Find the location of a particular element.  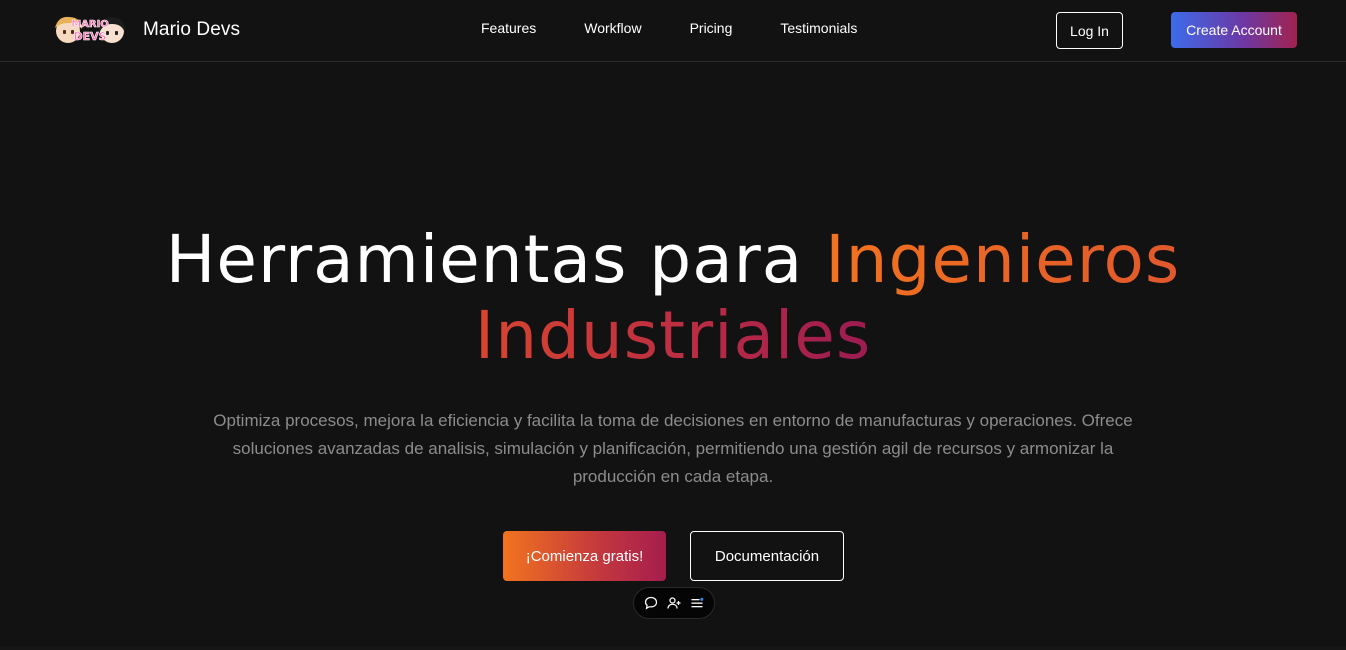

chat-bubble-icon is located at coordinates (651, 603).